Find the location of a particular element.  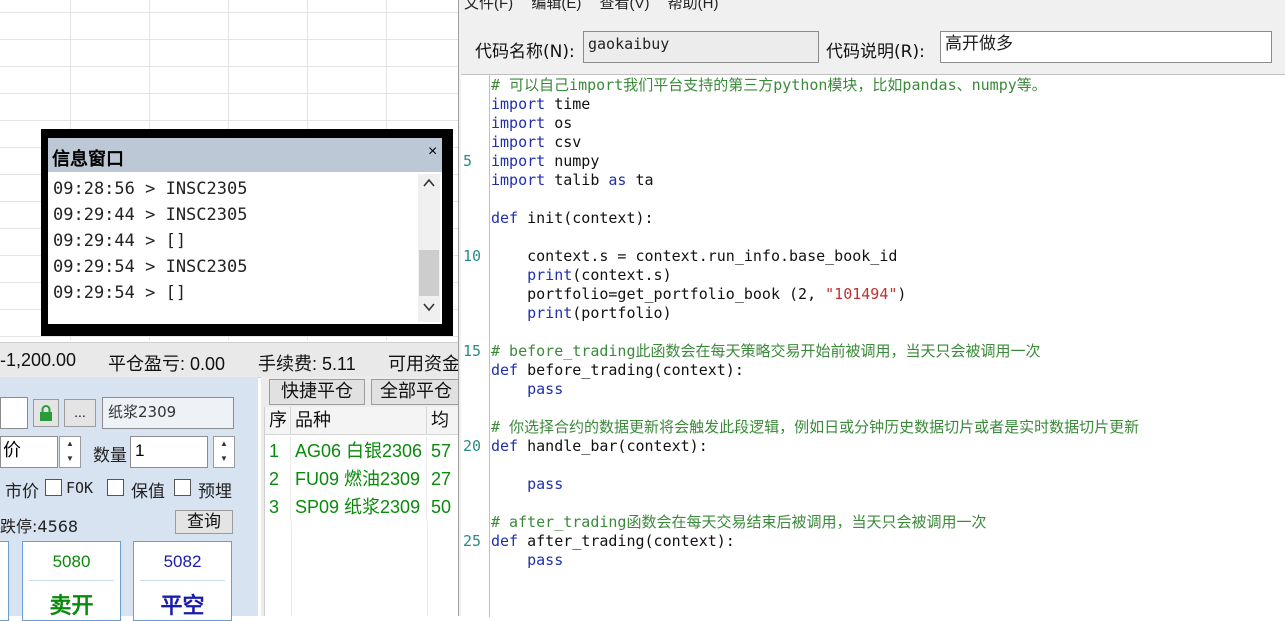

table-row-avg: 27 is located at coordinates (443, 479).